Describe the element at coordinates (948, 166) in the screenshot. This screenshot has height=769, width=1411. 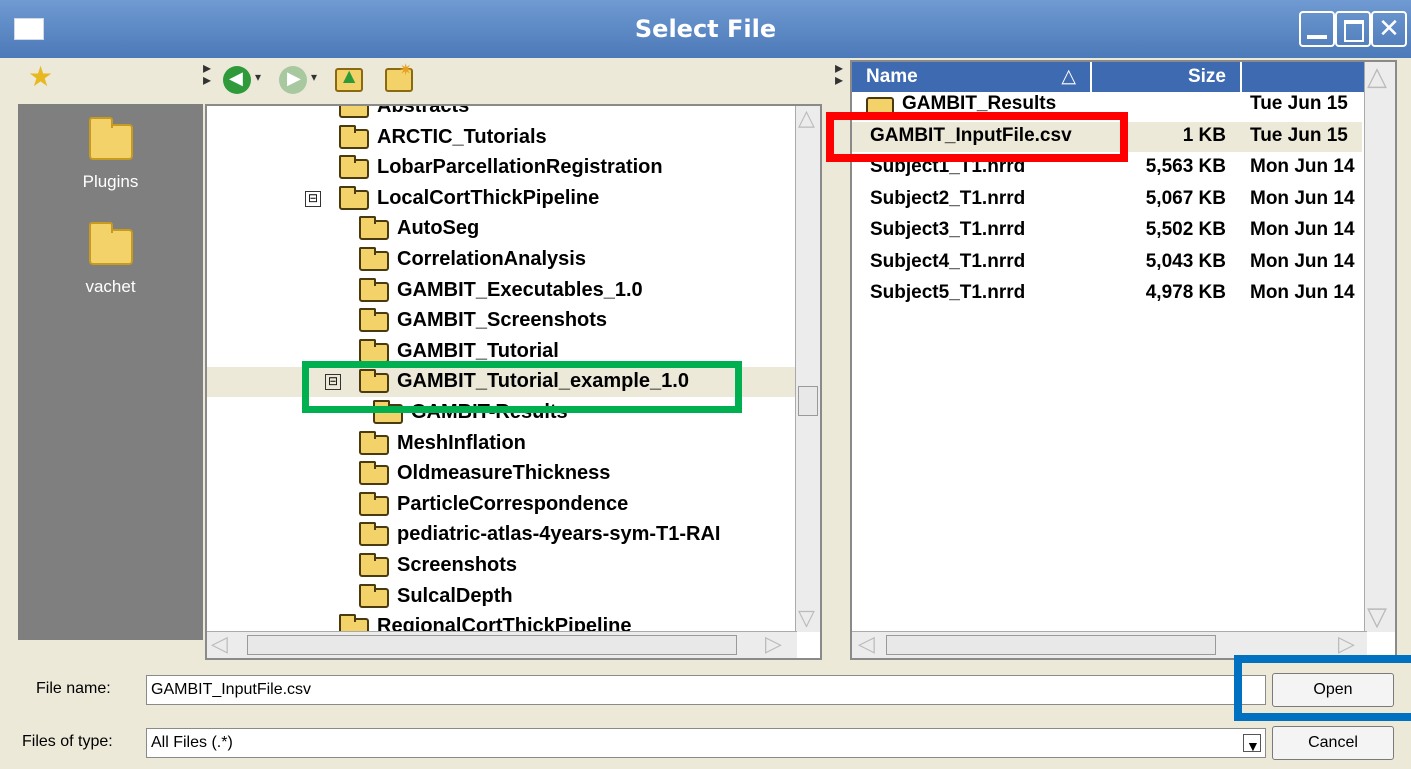
I see `file-name-cell: Subject1_T1.nrrd` at that location.